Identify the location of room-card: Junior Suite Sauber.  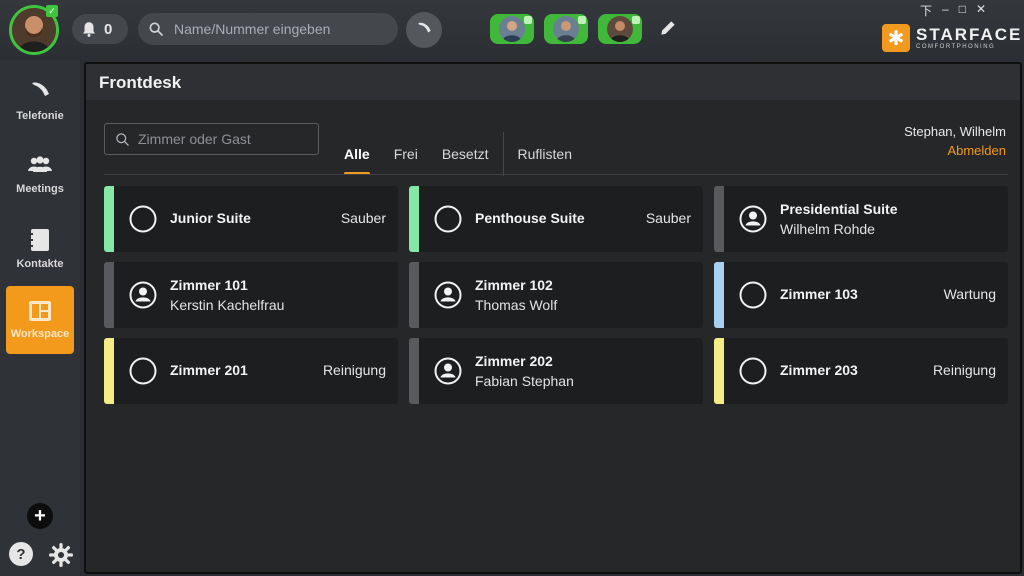
(251, 219).